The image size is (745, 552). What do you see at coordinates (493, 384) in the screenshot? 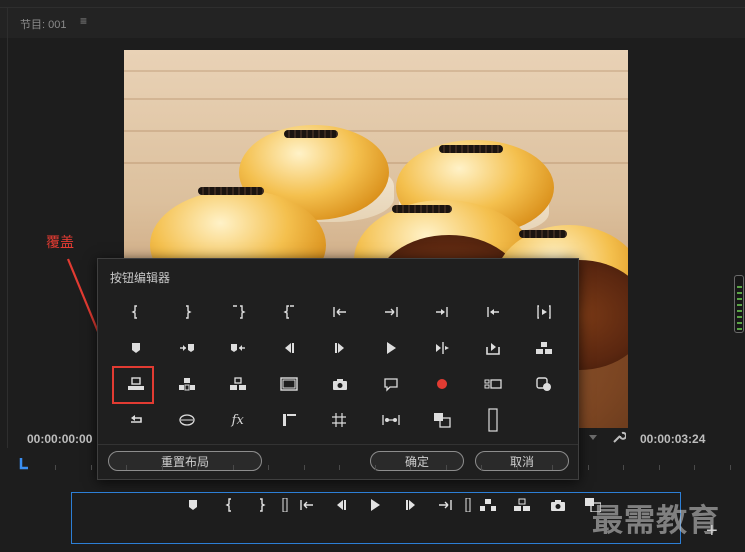
I see `multicam-icon` at bounding box center [493, 384].